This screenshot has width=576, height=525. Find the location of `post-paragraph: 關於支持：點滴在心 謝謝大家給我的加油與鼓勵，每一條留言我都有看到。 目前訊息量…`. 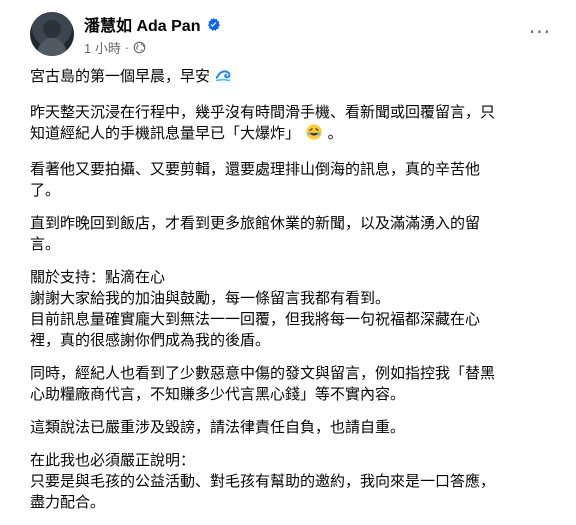

post-paragraph: 關於支持：點滴在心 謝謝大家給我的加油與鼓勵，每一條留言我都有看到。 目前訊息量… is located at coordinates (290, 309).